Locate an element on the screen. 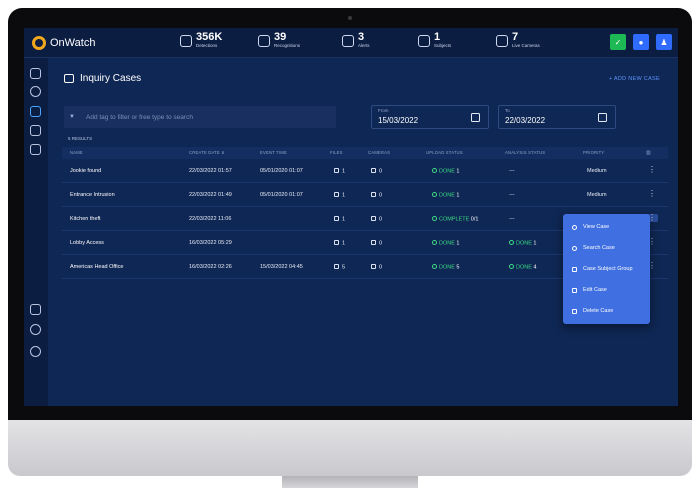 This screenshot has height=488, width=700. recognitions-icon is located at coordinates (264, 40).